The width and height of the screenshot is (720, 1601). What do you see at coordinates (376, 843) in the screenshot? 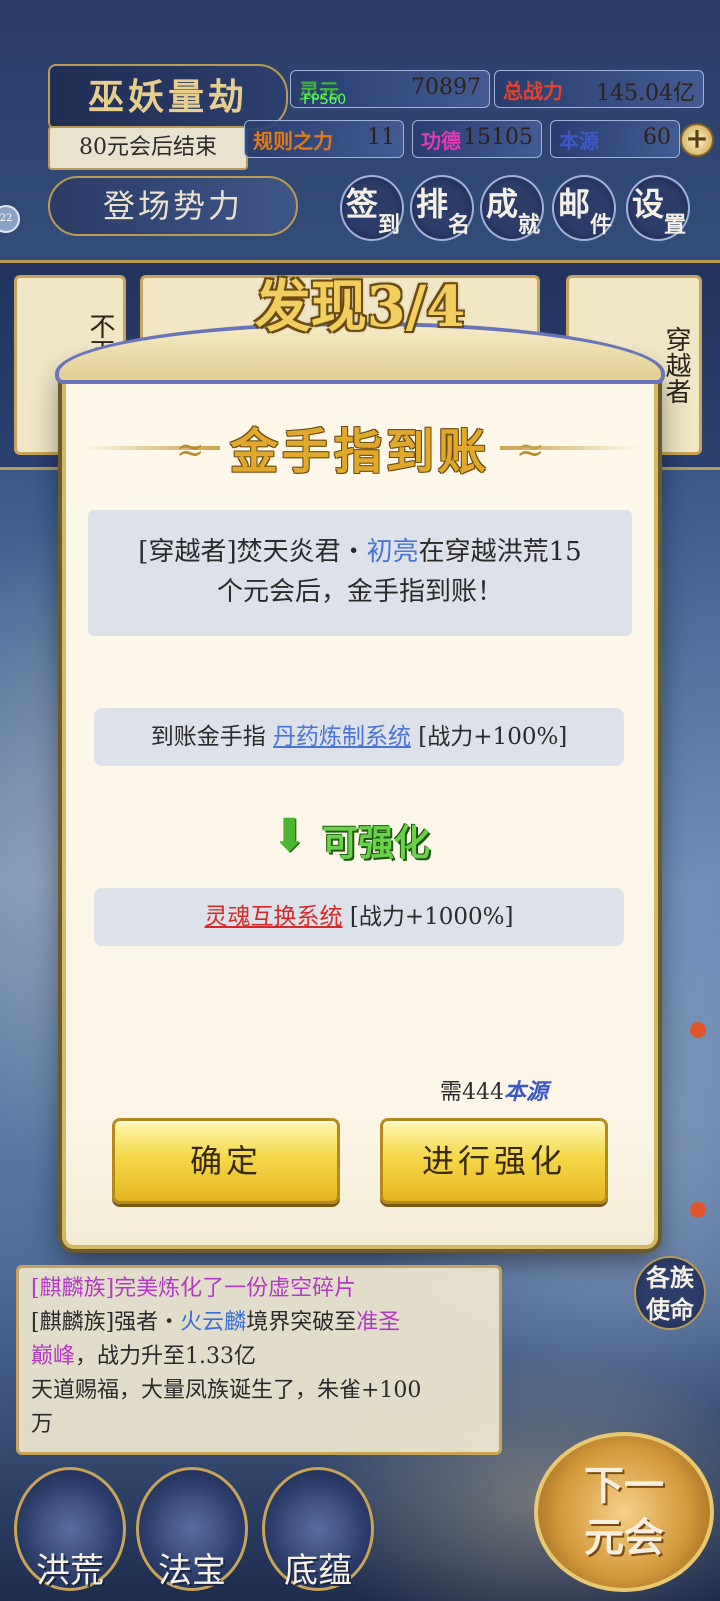
I see `enhance-label: 可强化` at bounding box center [376, 843].